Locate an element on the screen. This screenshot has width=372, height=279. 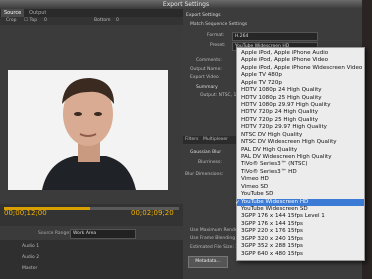
crop-top-label: ☐ Top is located at coordinates (31, 20).